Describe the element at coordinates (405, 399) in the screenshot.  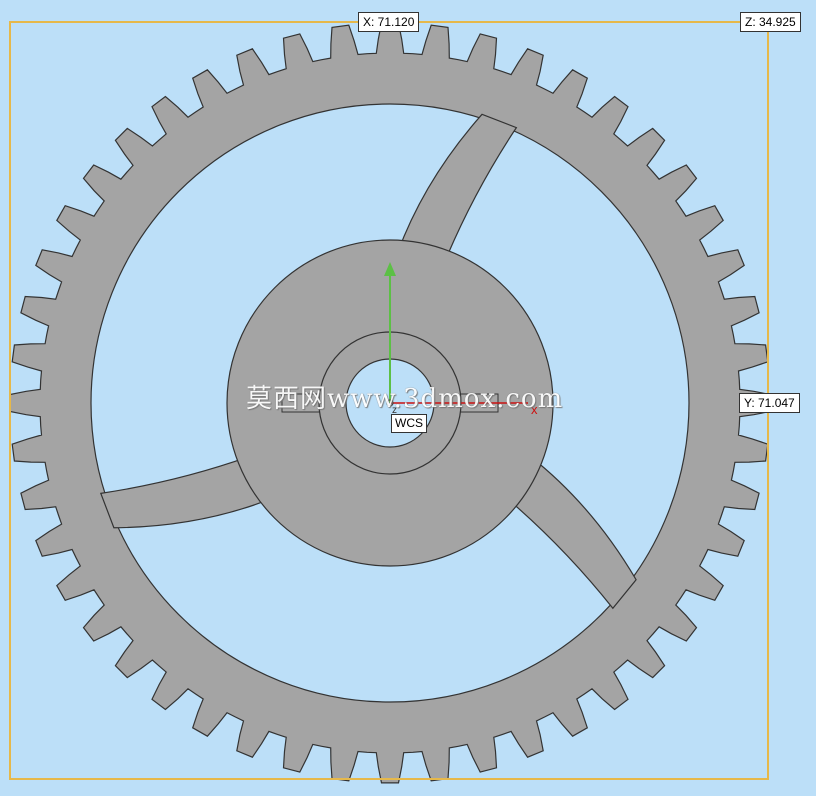
I see `watermark: 莫西网www.3dmox.com` at that location.